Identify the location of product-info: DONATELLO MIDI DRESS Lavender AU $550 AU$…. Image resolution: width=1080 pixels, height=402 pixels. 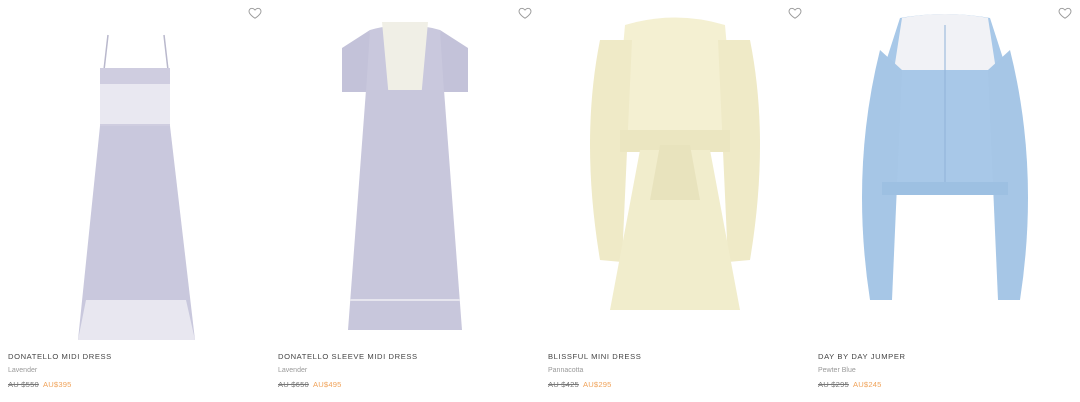
(135, 370).